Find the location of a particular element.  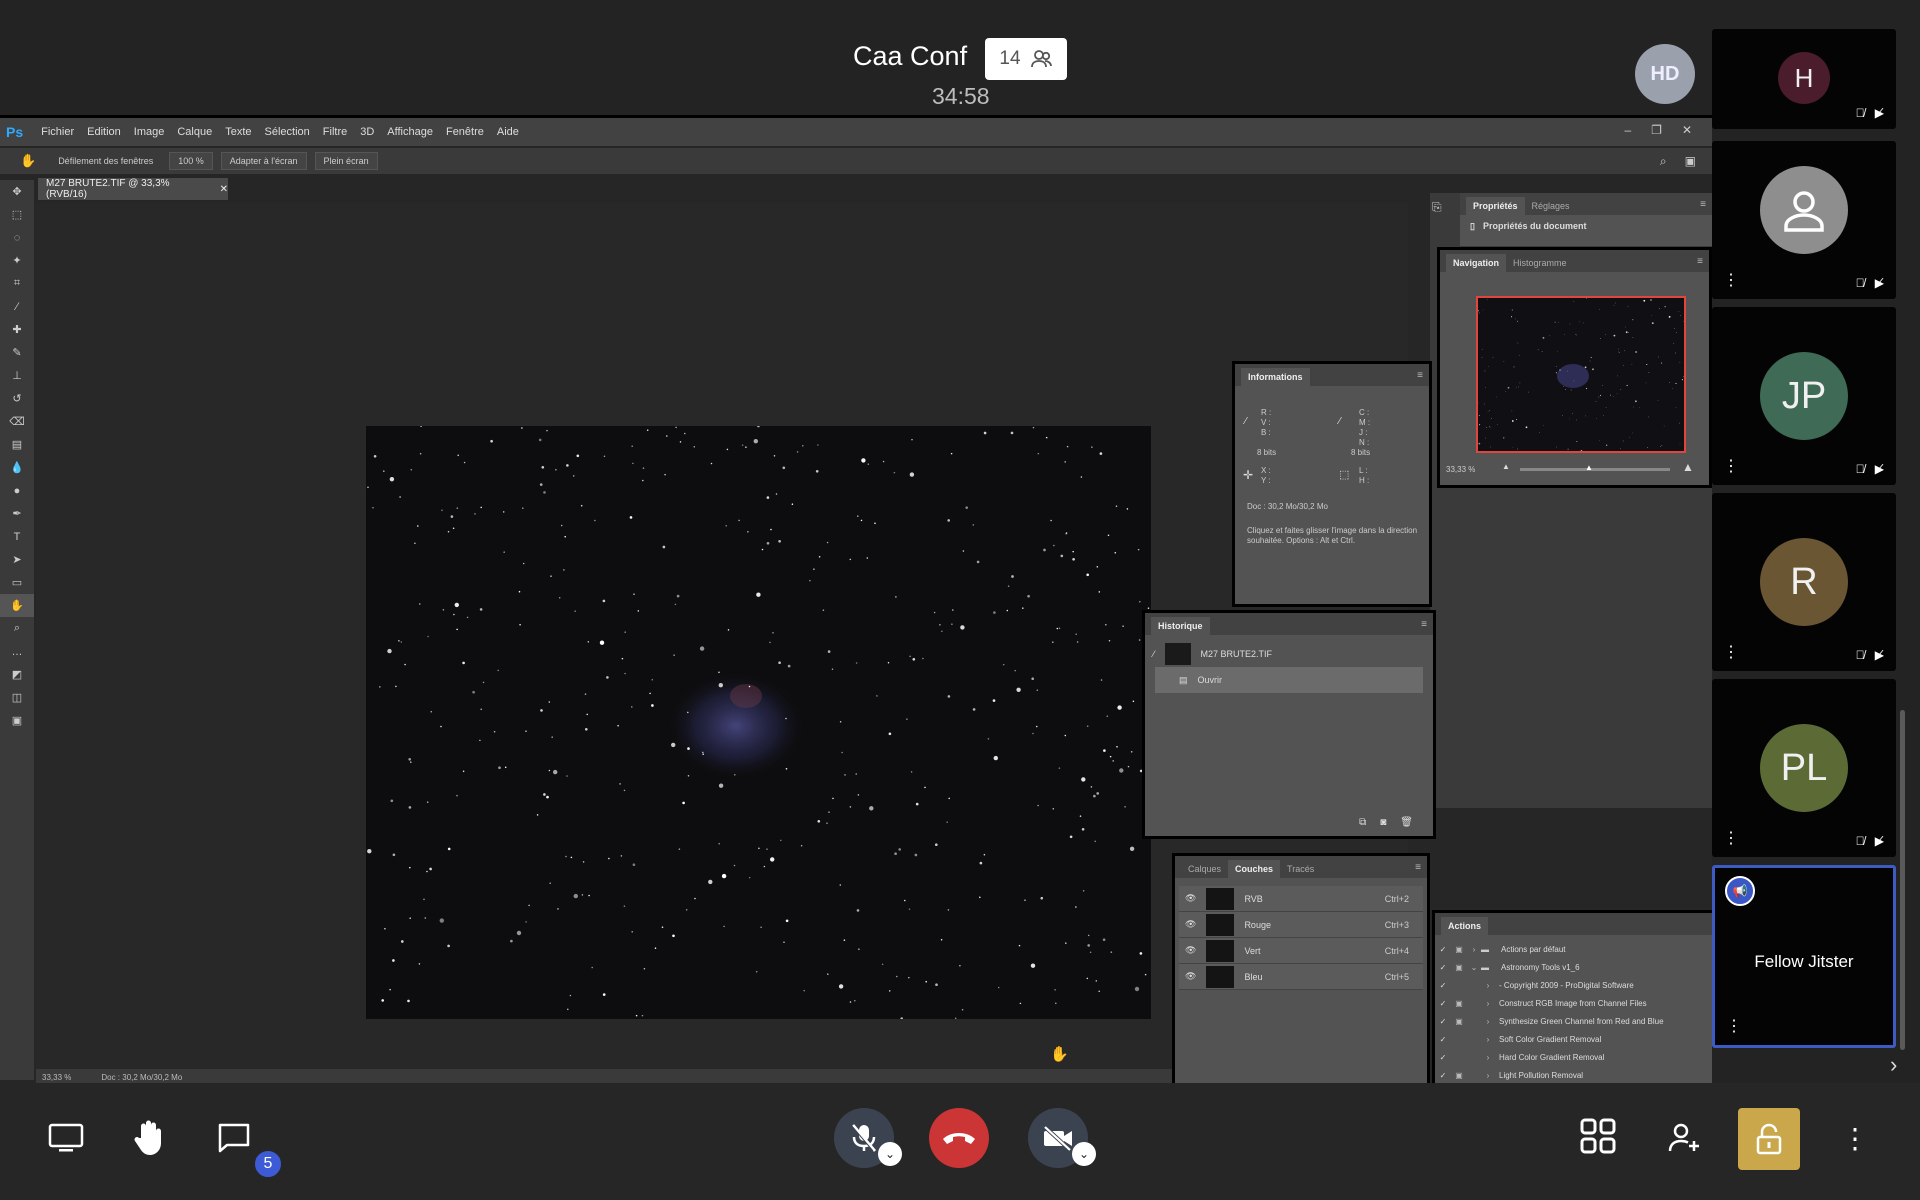

move-tool-icon: ✥ is located at coordinates (17, 191).